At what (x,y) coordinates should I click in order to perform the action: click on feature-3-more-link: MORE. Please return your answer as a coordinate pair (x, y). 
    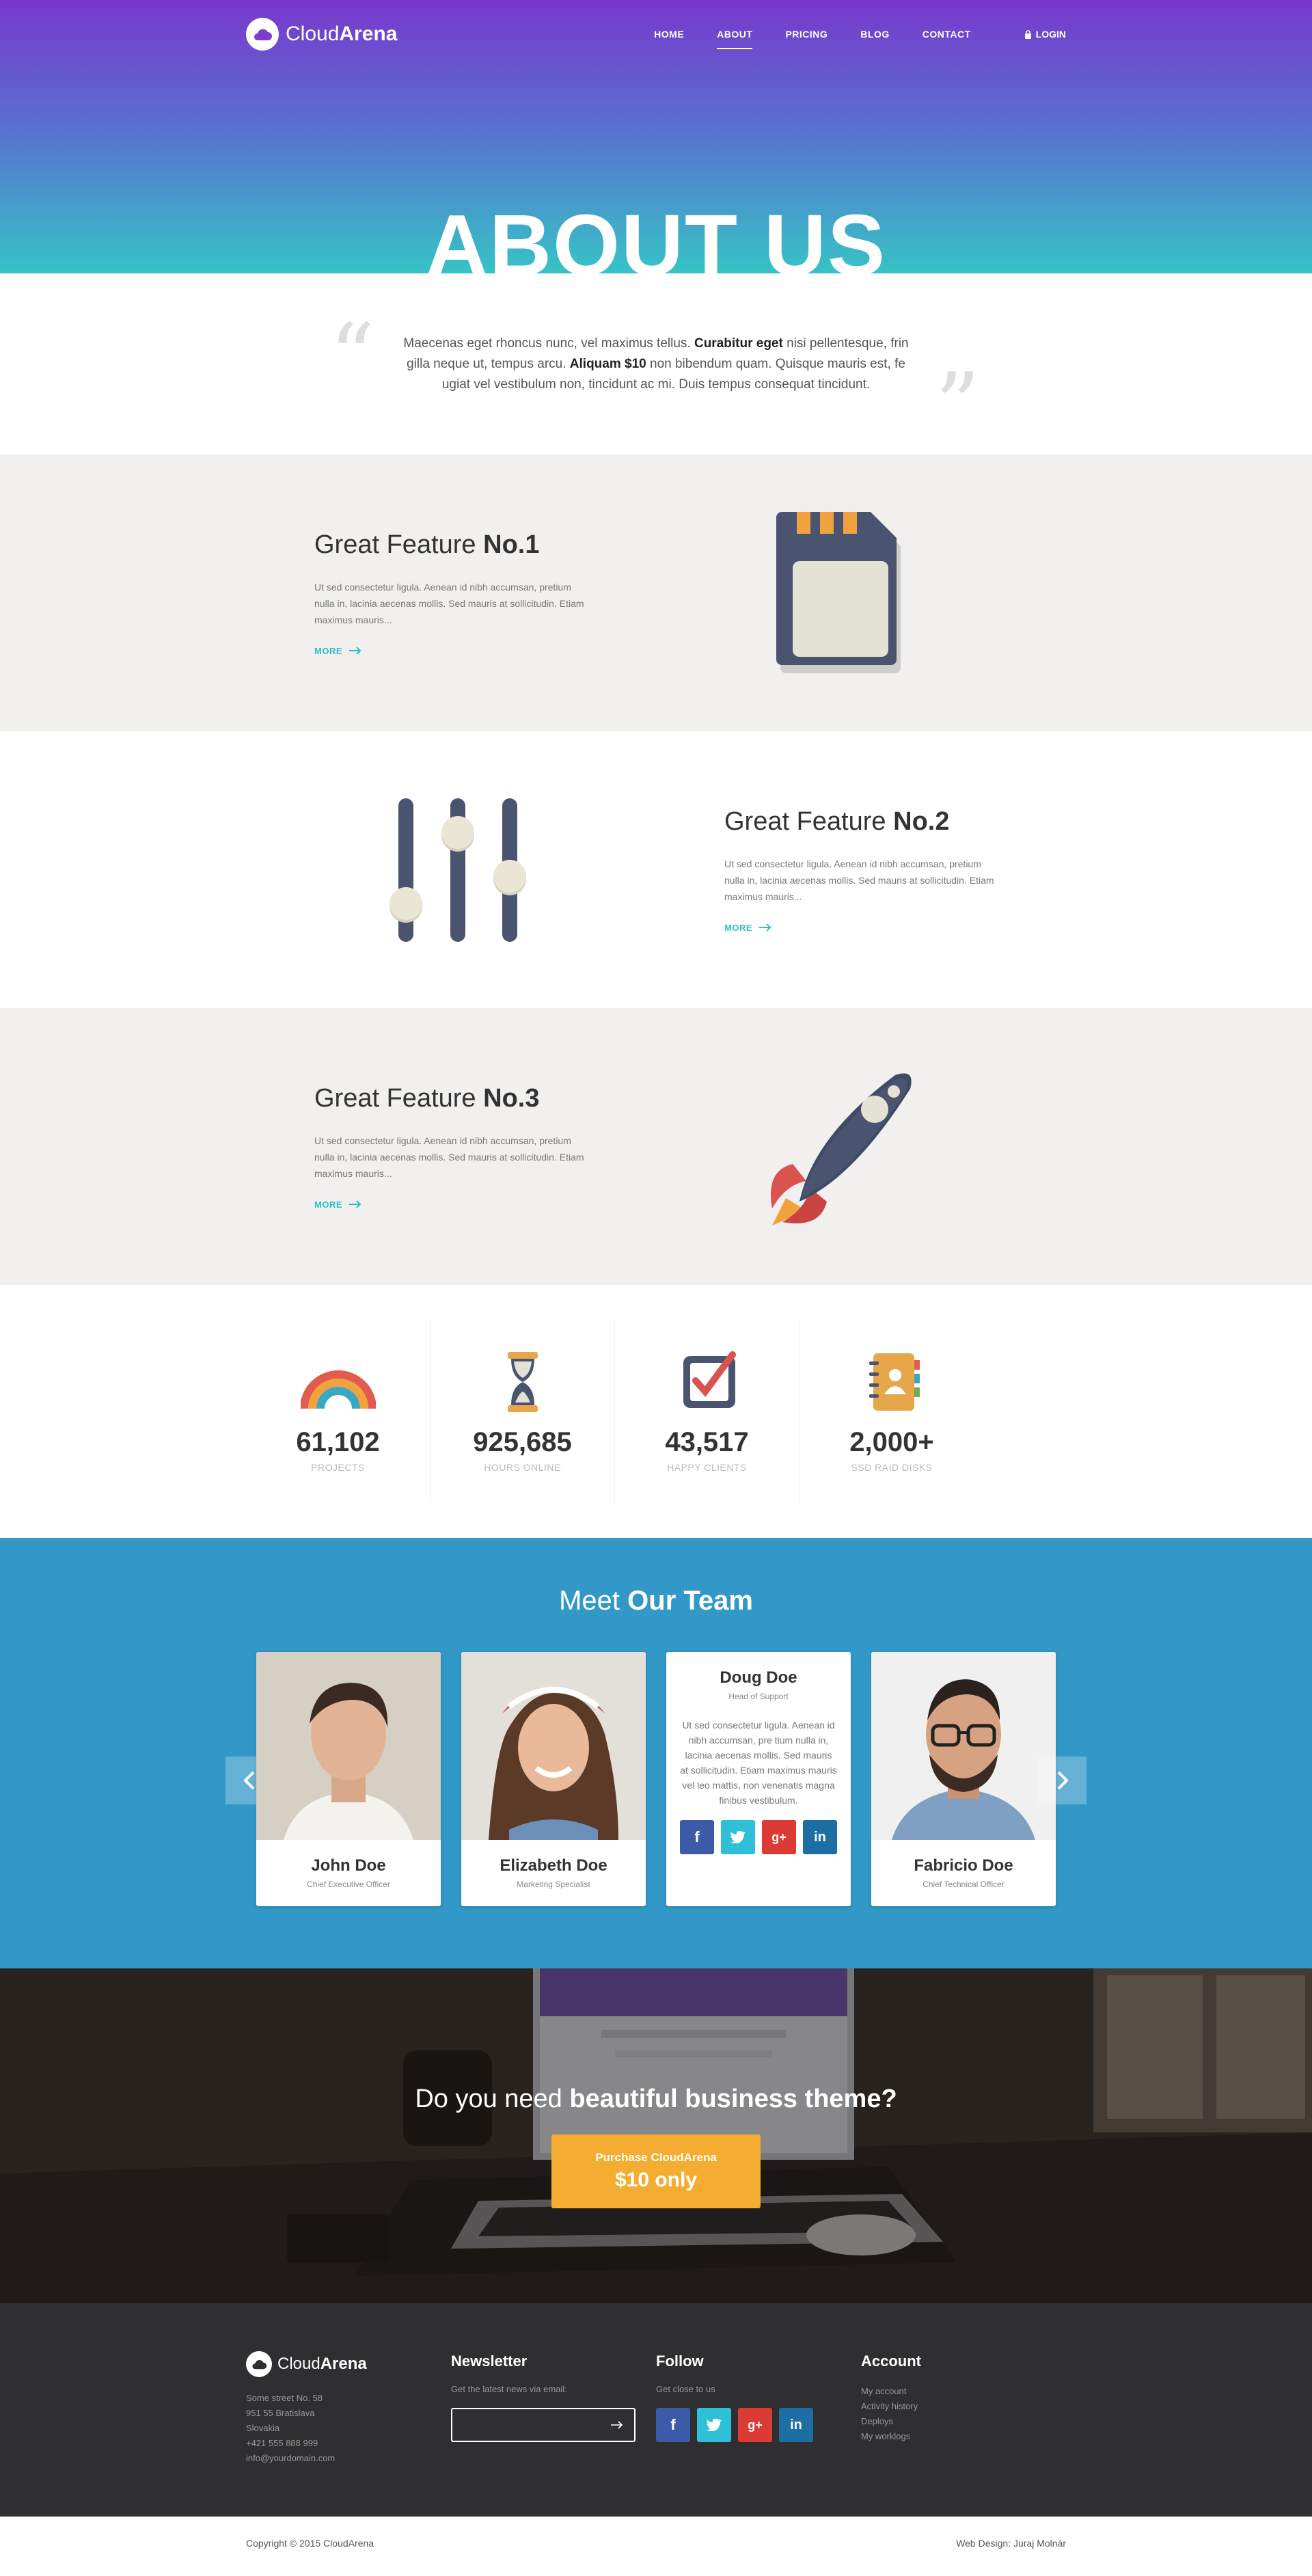
    Looking at the image, I should click on (451, 1205).